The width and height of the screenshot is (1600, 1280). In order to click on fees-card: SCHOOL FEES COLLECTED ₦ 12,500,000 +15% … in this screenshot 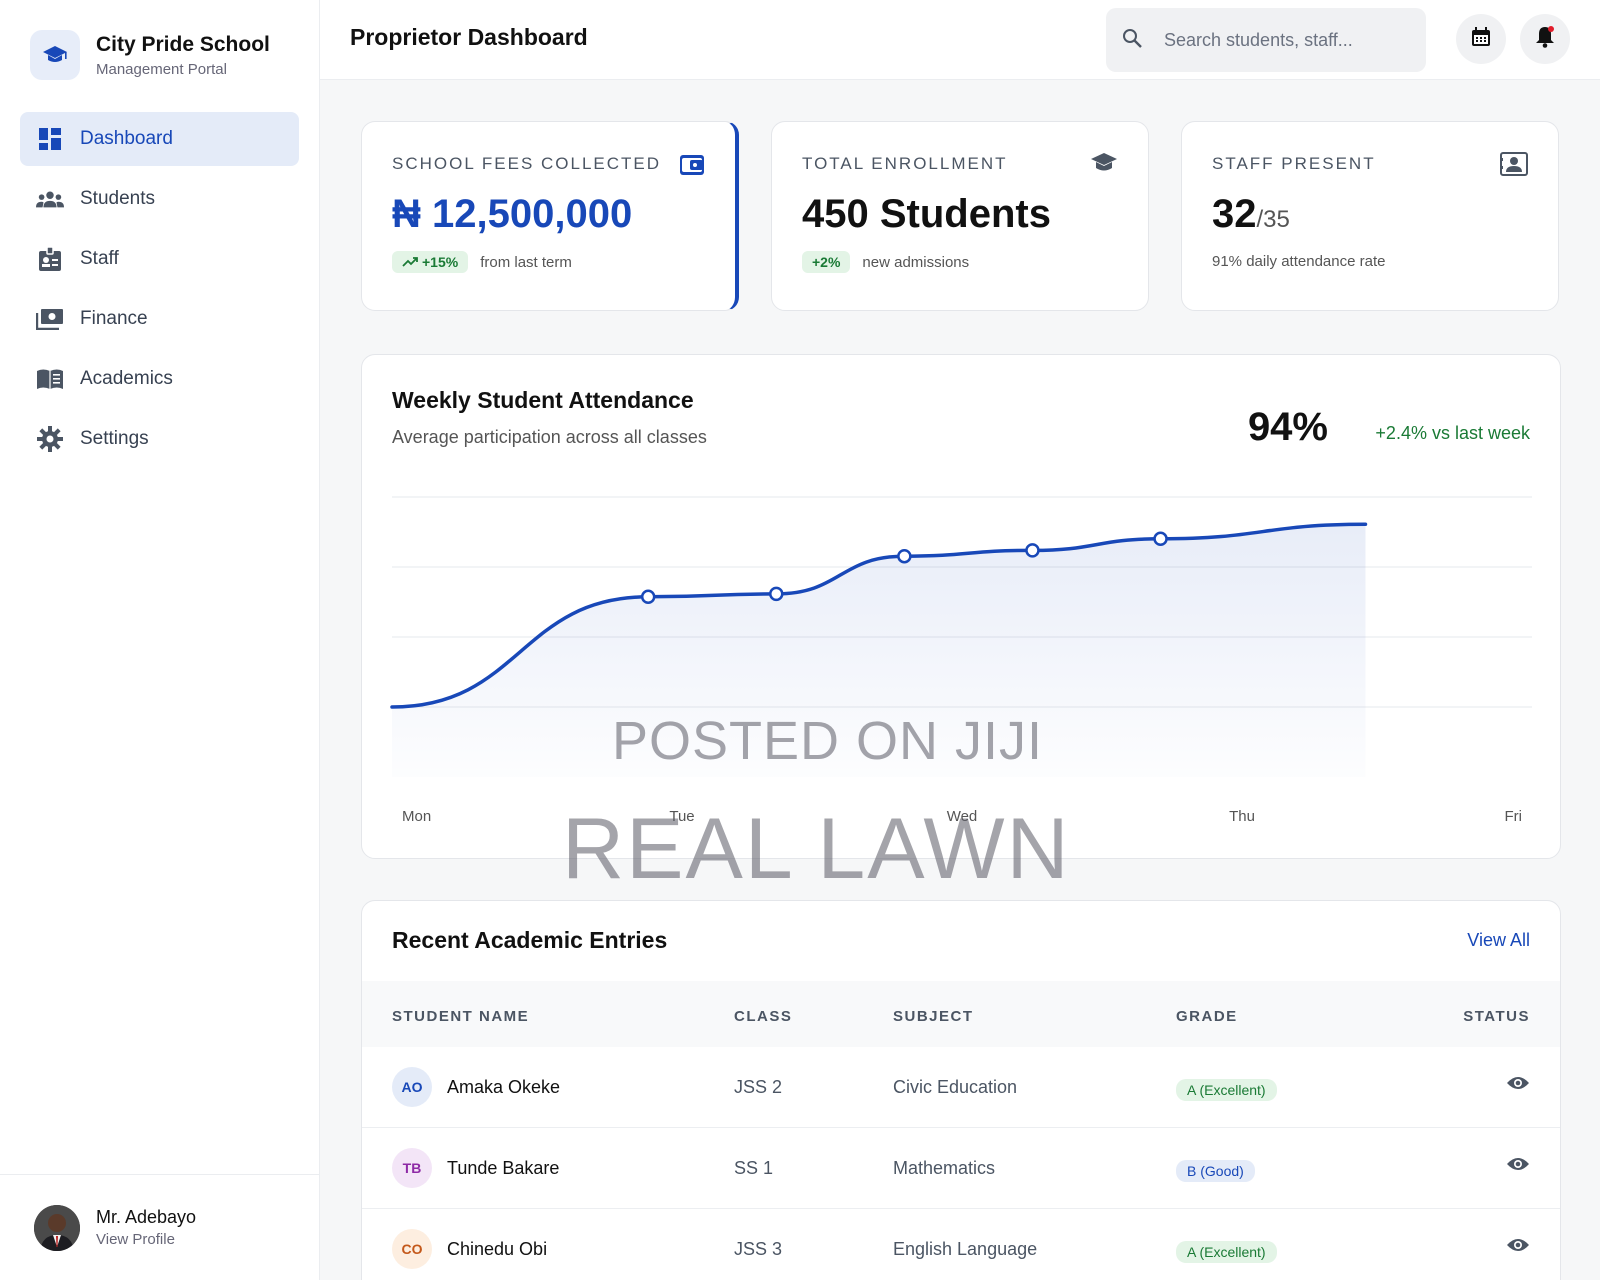, I will do `click(550, 216)`.